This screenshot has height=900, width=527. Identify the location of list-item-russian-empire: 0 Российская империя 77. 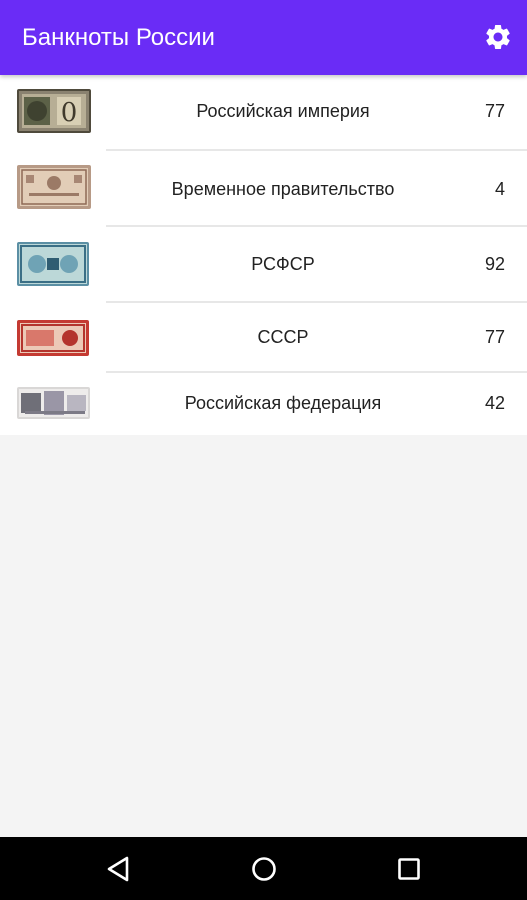
(263, 113).